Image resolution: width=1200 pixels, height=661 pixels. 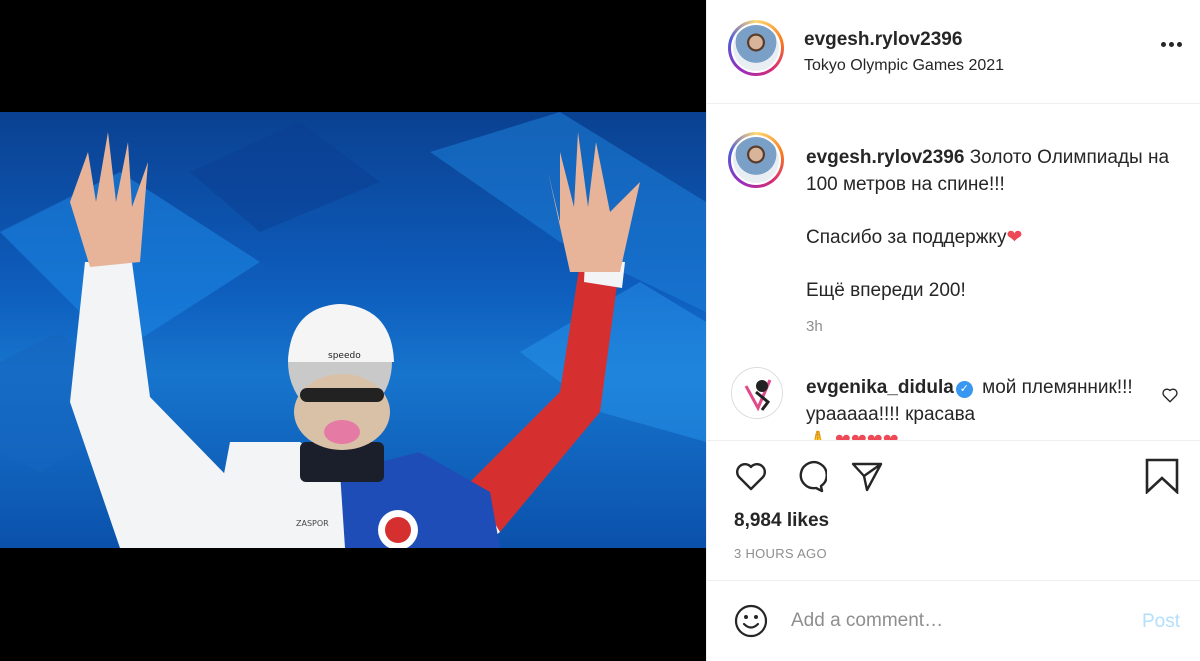 What do you see at coordinates (751, 476) in the screenshot?
I see `heart-icon` at bounding box center [751, 476].